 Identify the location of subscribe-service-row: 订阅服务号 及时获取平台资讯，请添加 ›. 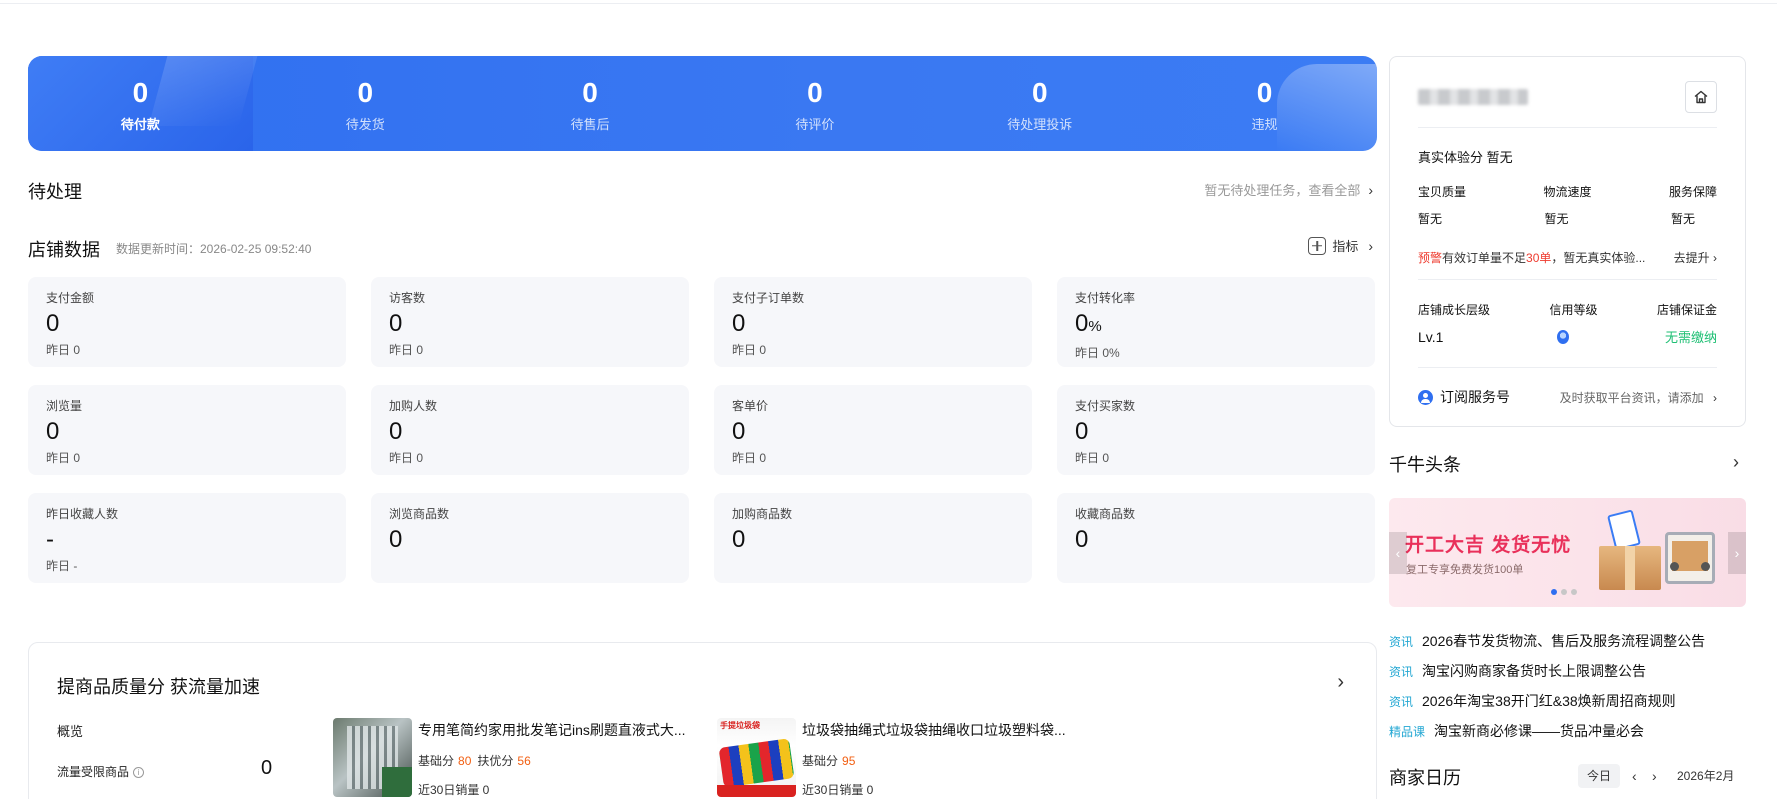
(1567, 397).